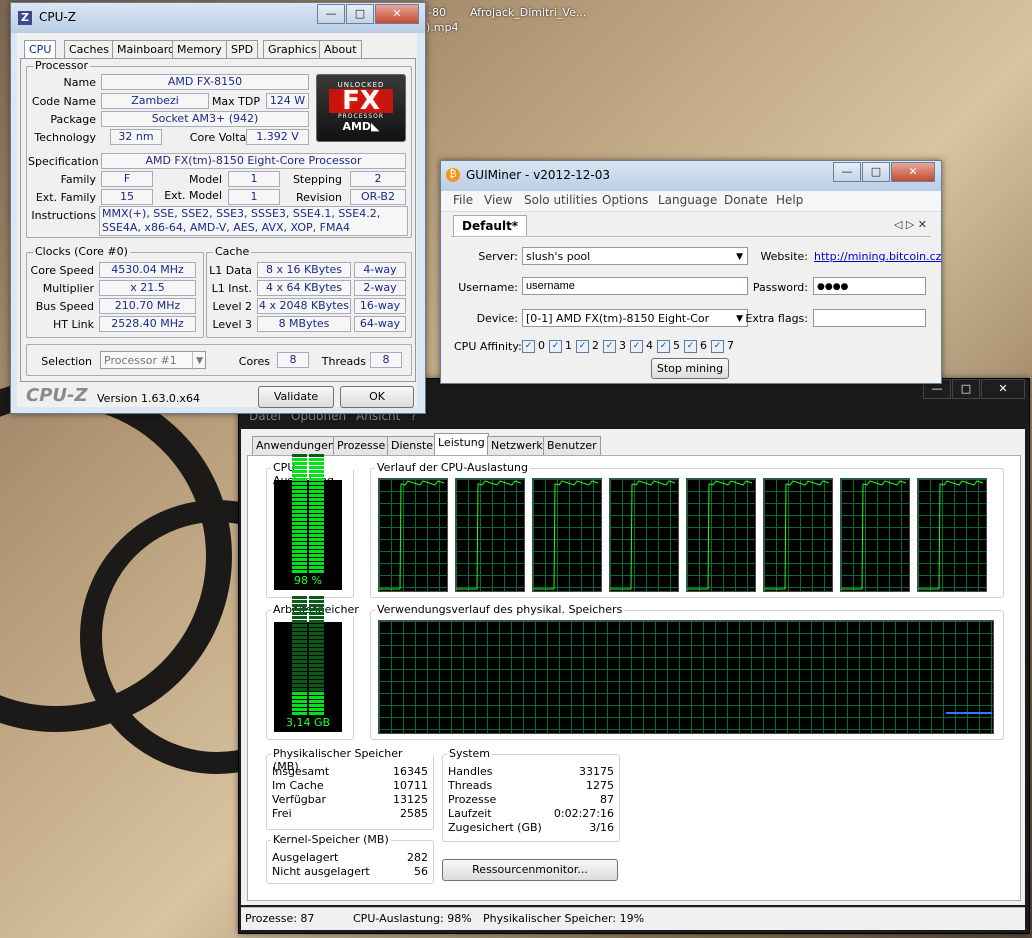 This screenshot has width=1032, height=938. I want to click on menu-options: Options, so click(625, 200).